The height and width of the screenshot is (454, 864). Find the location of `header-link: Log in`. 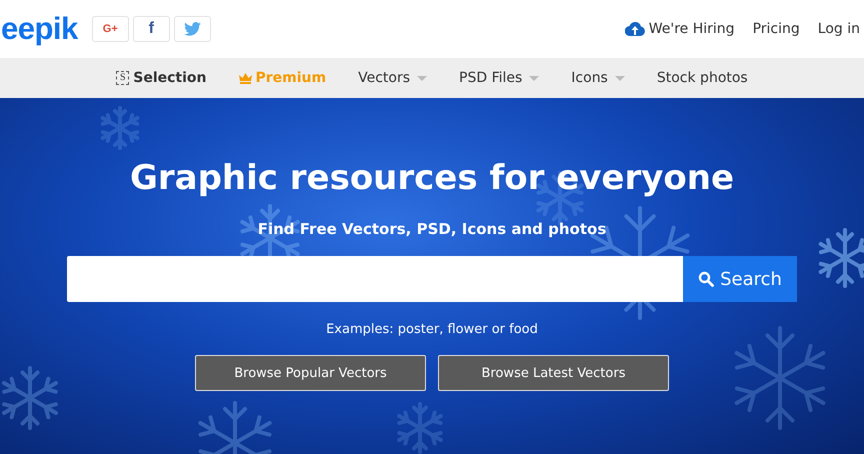

header-link: Log in is located at coordinates (839, 29).